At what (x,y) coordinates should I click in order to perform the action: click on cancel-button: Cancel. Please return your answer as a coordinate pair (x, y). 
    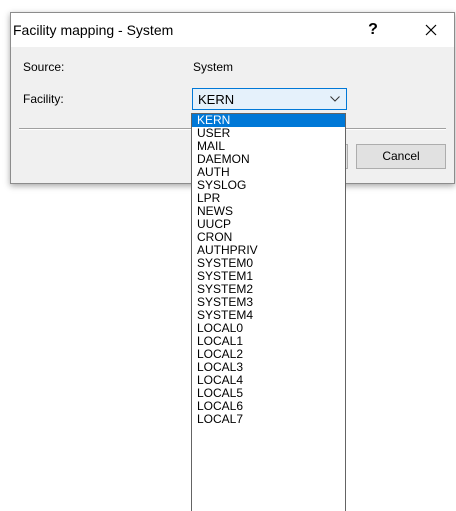
    Looking at the image, I should click on (401, 156).